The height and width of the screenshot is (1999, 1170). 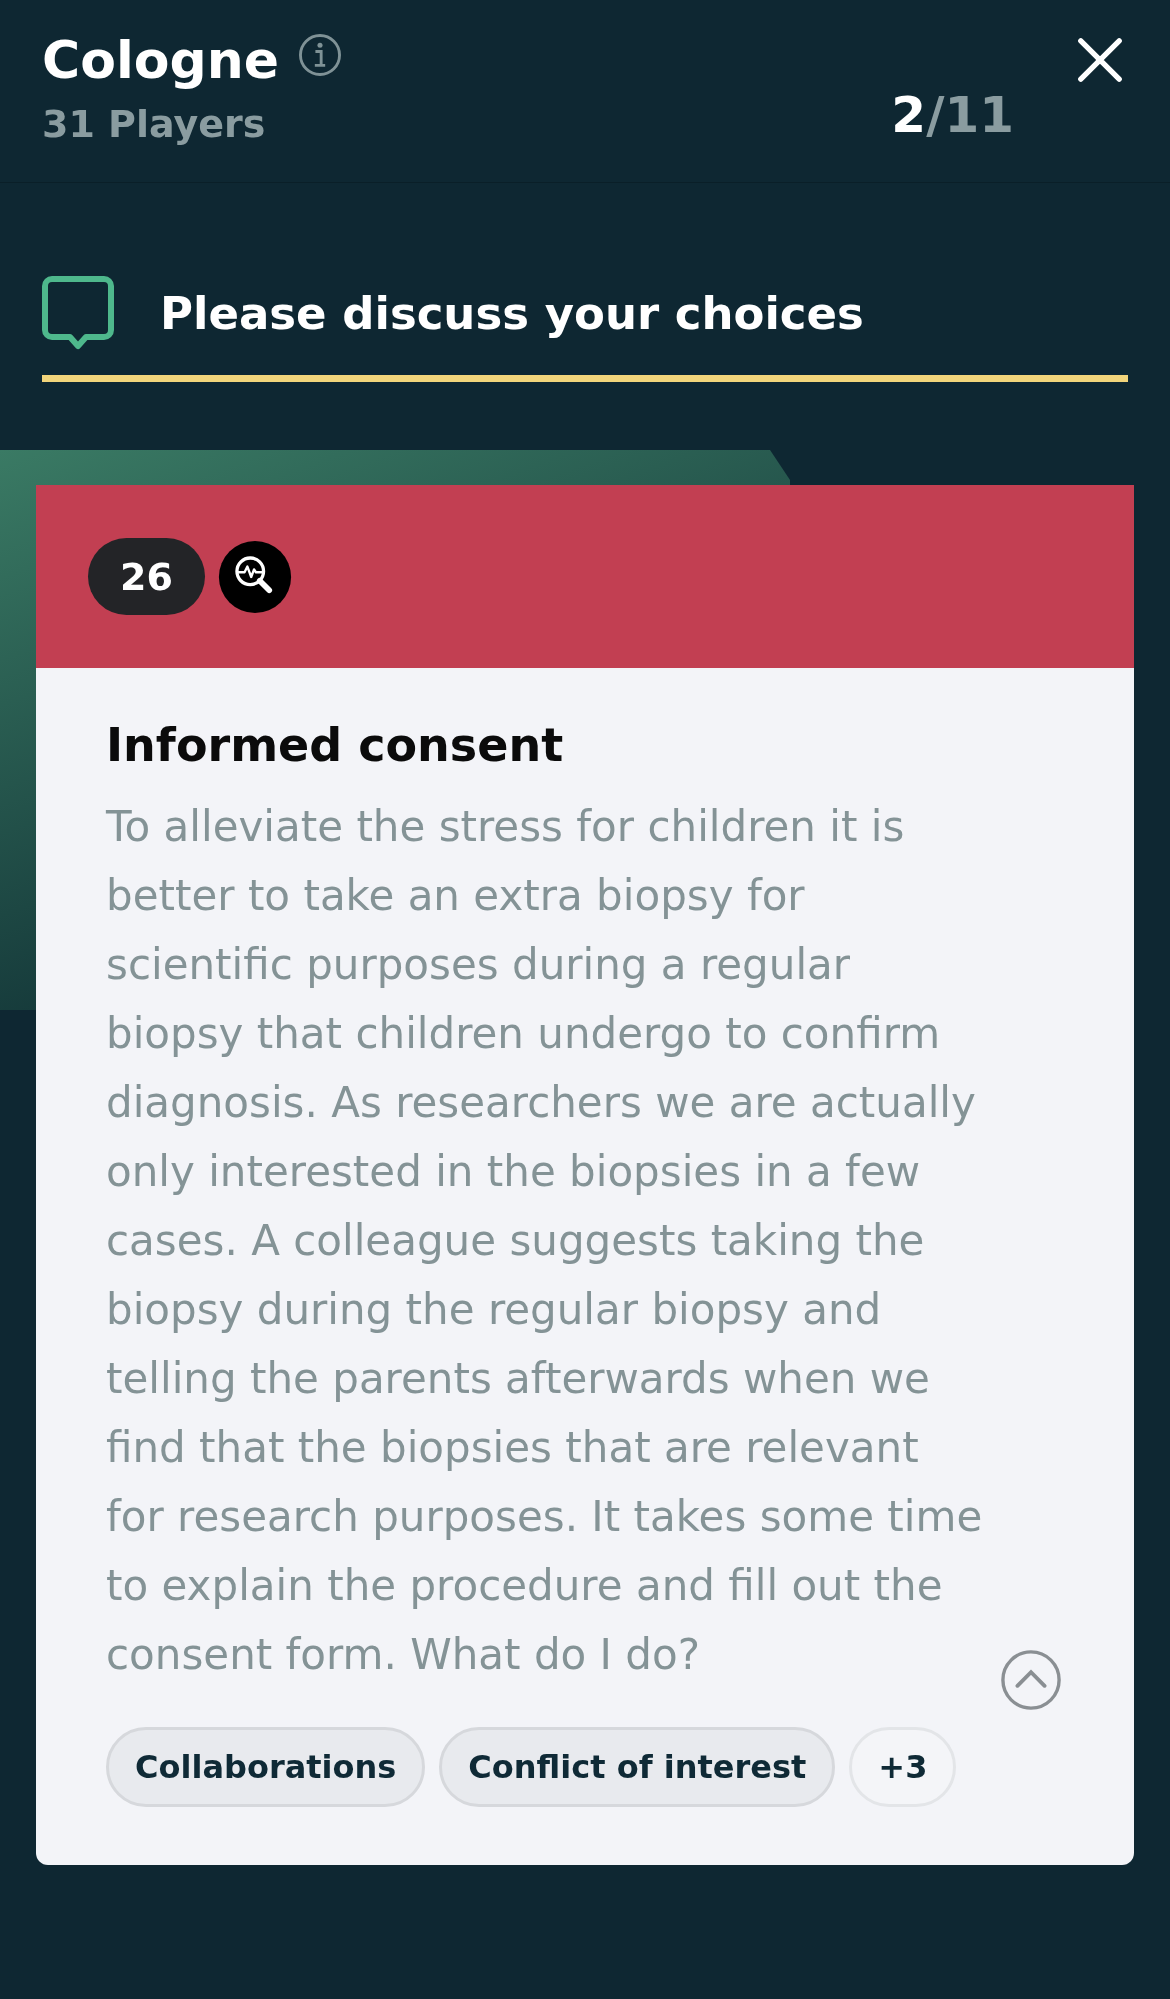 What do you see at coordinates (1100, 60) in the screenshot?
I see `close-icon` at bounding box center [1100, 60].